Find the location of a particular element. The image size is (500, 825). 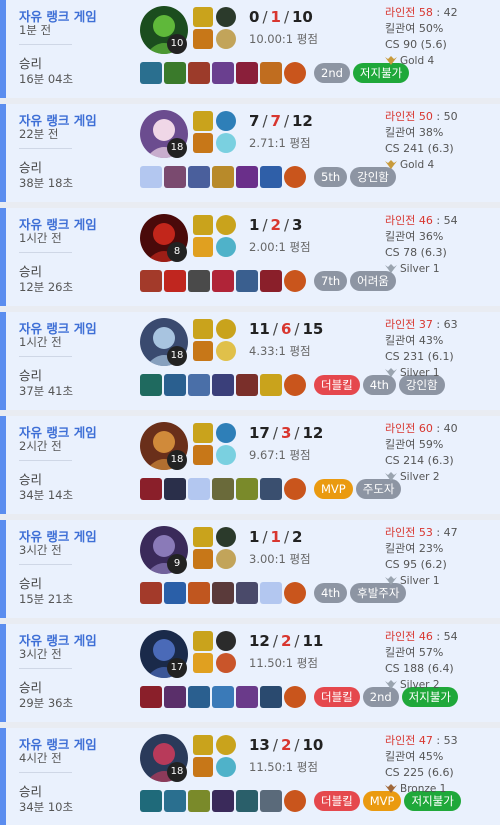

champion-level: 18 is located at coordinates (177, 460).